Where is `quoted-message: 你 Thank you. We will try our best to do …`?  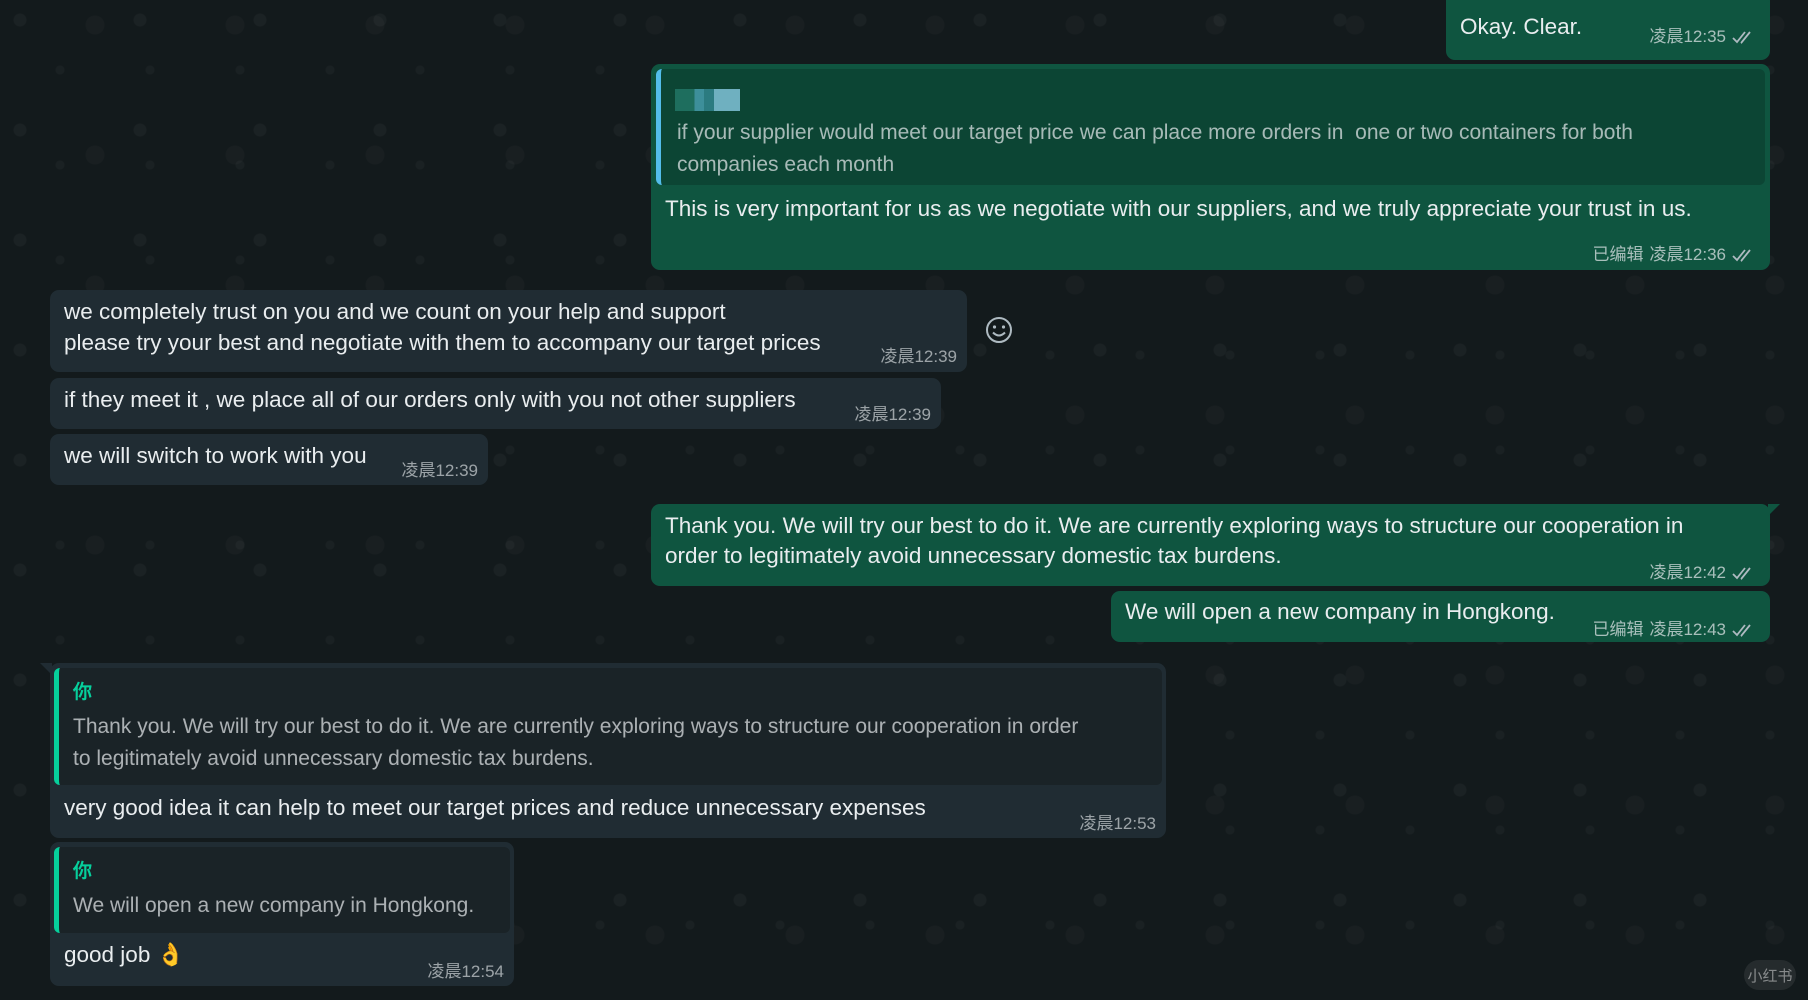
quoted-message: 你 Thank you. We will try our best to do … is located at coordinates (608, 726).